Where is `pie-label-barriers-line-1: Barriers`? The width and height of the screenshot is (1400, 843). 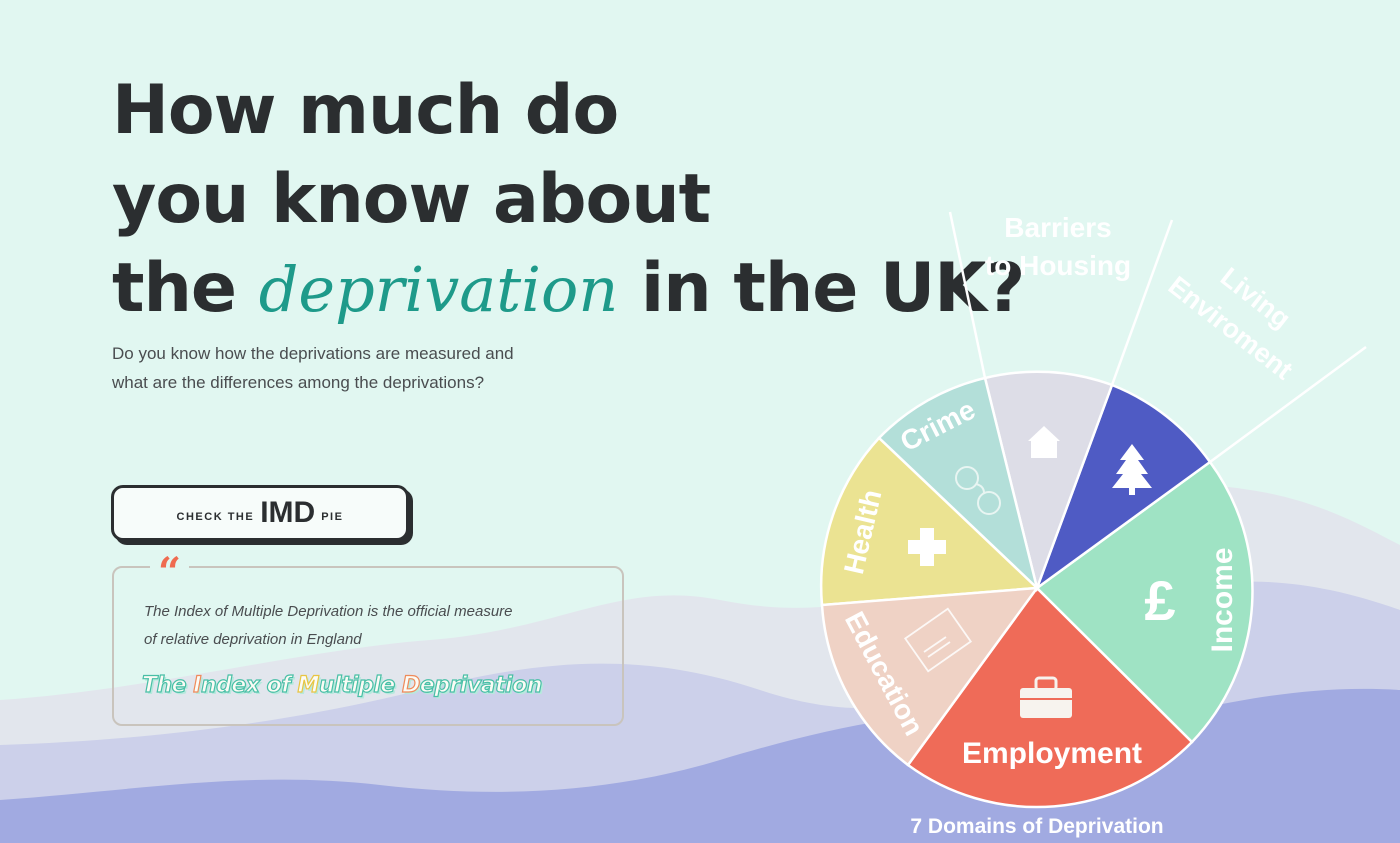 pie-label-barriers-line-1: Barriers is located at coordinates (1057, 227).